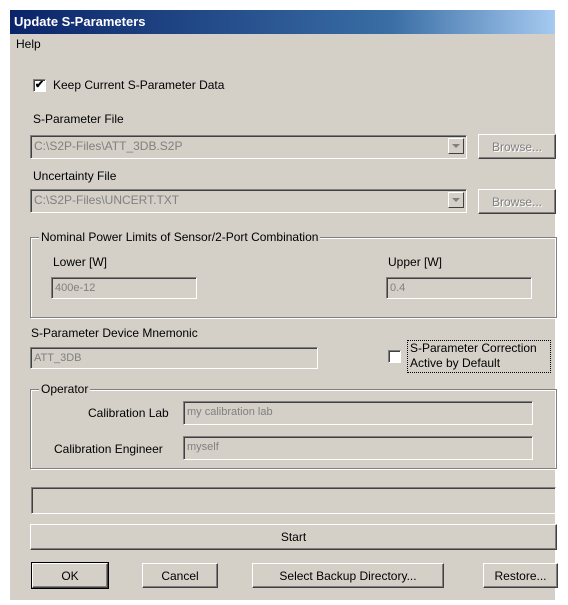 This screenshot has width=568, height=605. Describe the element at coordinates (39, 85) in the screenshot. I see `keep-current-checkbox: ✔` at that location.